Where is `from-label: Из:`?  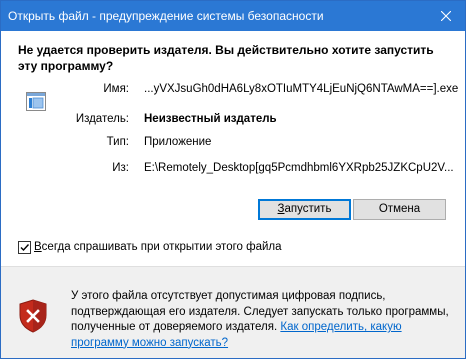 from-label: Из: is located at coordinates (120, 168).